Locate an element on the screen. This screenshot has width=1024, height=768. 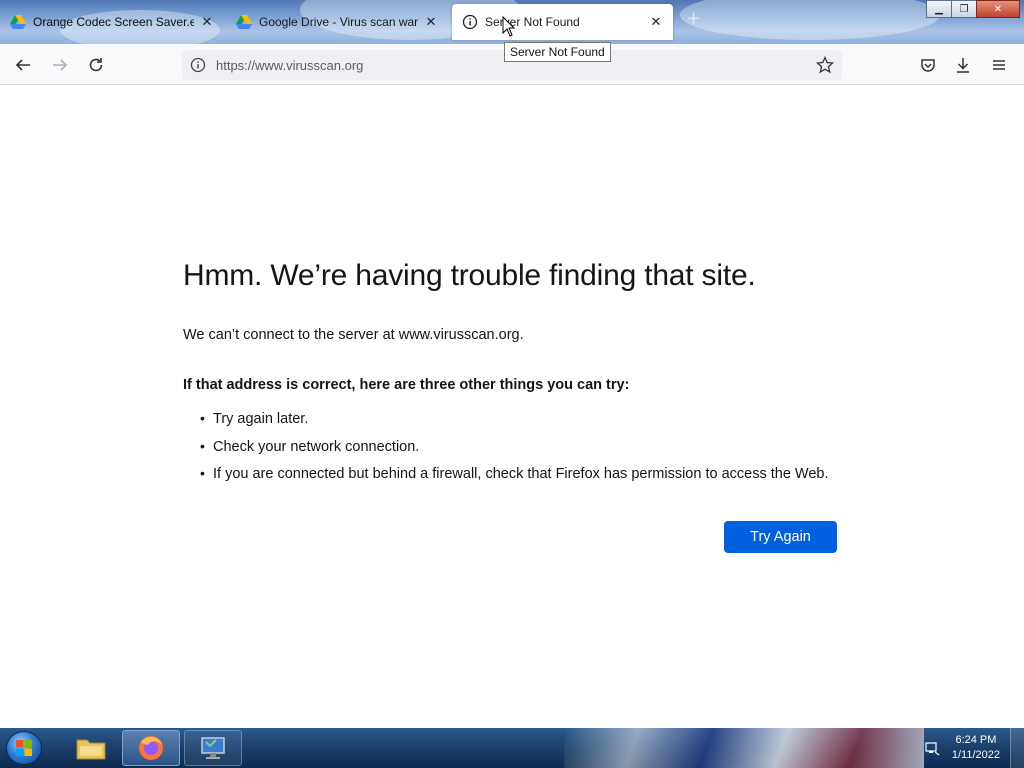
monitor-icon is located at coordinates (213, 748).